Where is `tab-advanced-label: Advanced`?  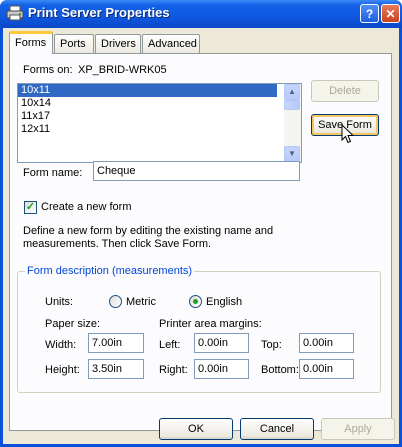 tab-advanced-label: Advanced is located at coordinates (172, 44).